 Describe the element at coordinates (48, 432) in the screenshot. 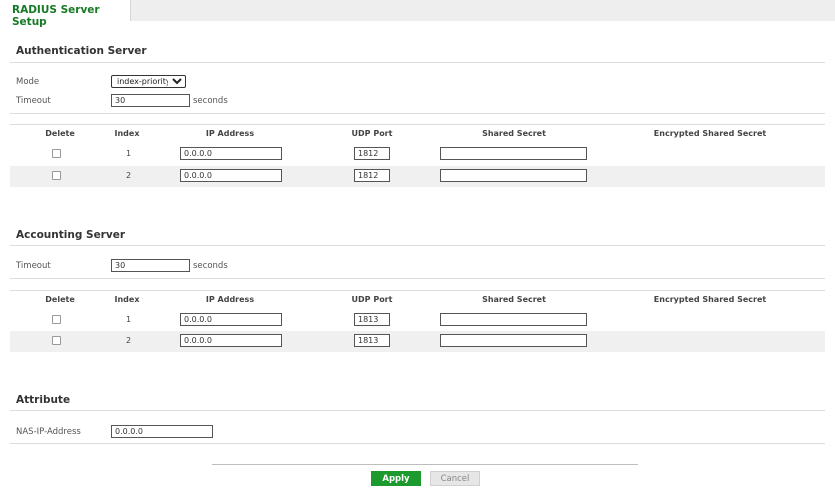

I see `nas-ip-address-label: NAS-IP-Address` at that location.